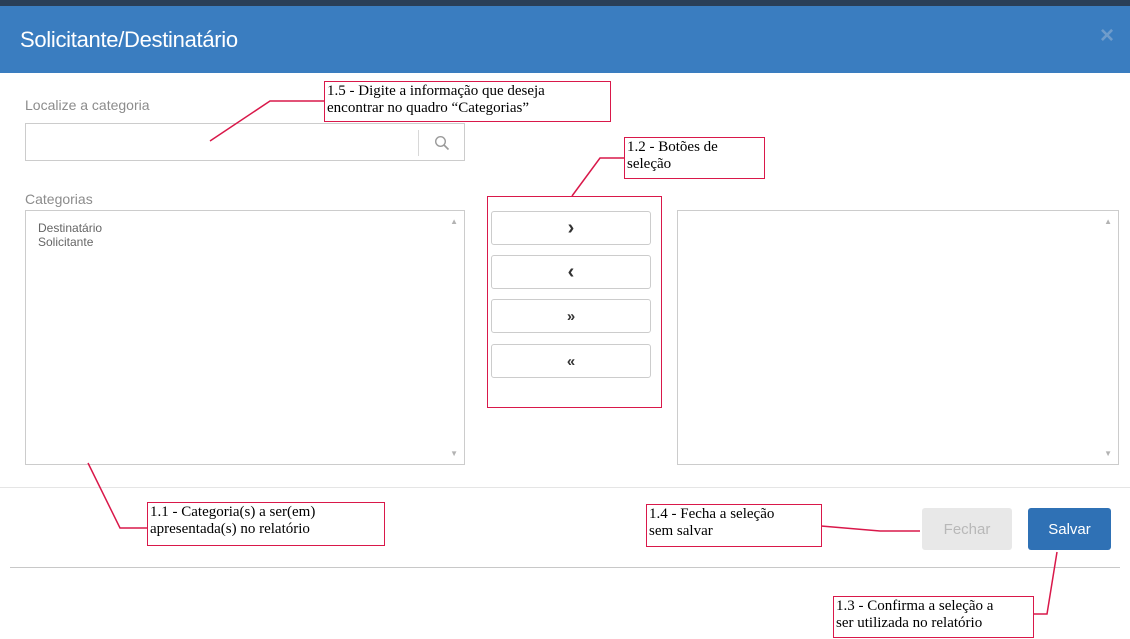  I want to click on annotation-text: 1.5 - Digite a informação que deseja, so click(436, 91).